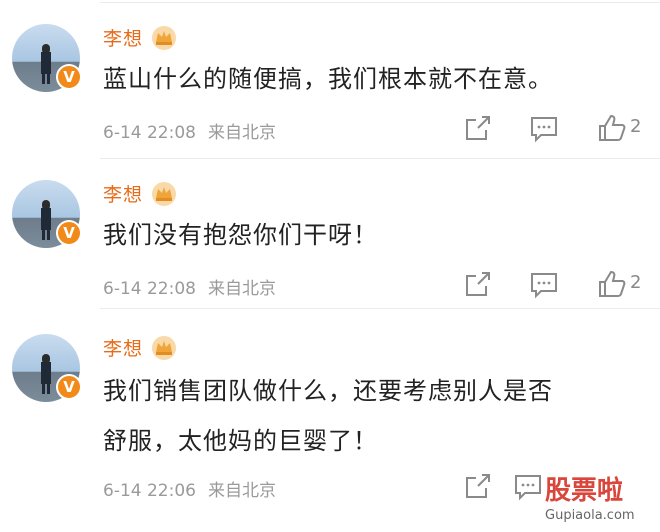 Image resolution: width=660 pixels, height=532 pixels. I want to click on comment-text-line: 我们销售团队做什么，还要考虑别人是否, so click(328, 391).